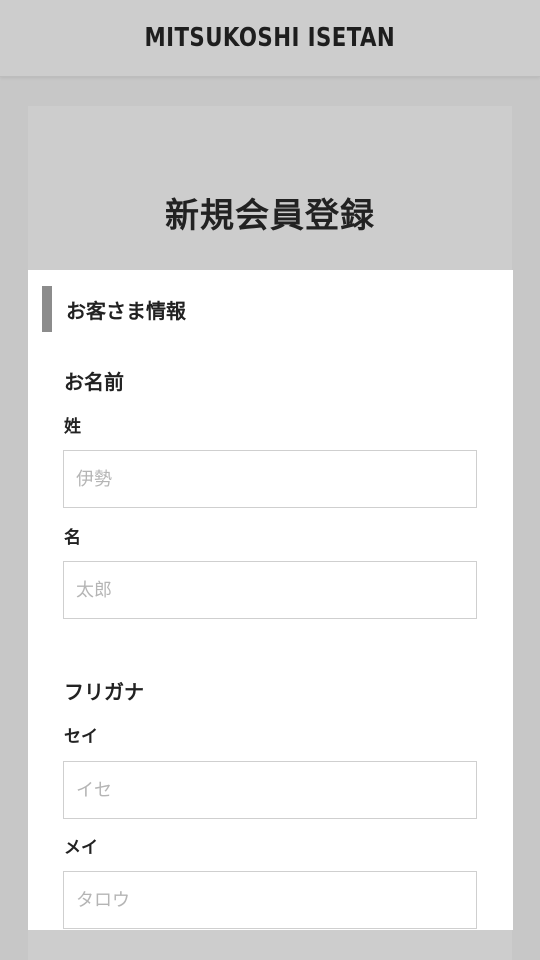  I want to click on name-group-label: お名前, so click(94, 382).